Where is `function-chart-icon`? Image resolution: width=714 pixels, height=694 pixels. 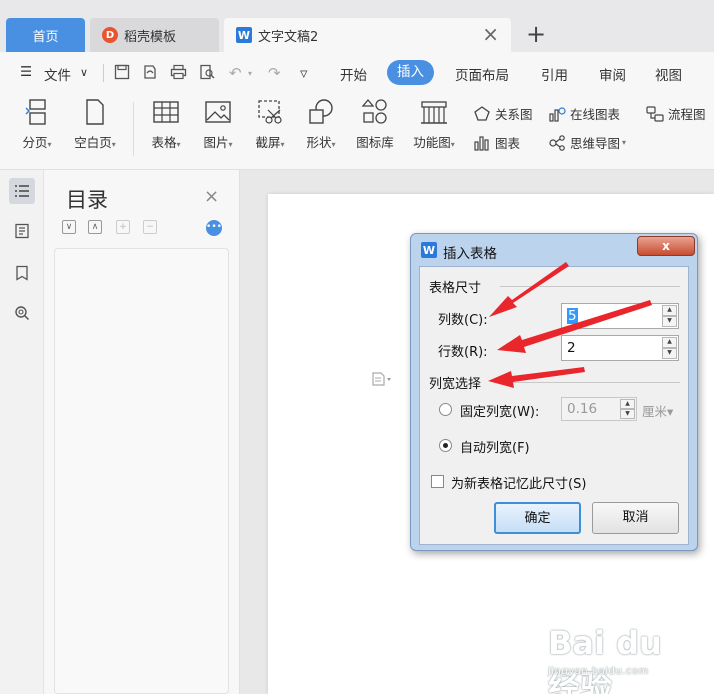 function-chart-icon is located at coordinates (434, 112).